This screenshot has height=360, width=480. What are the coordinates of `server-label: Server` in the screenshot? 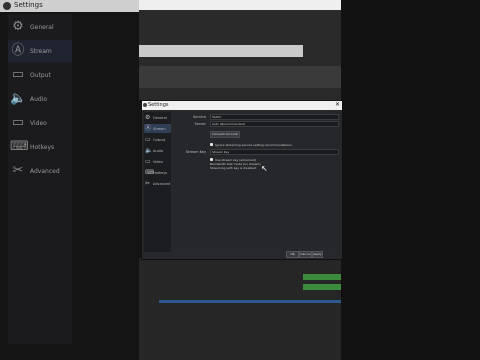 It's located at (200, 124).